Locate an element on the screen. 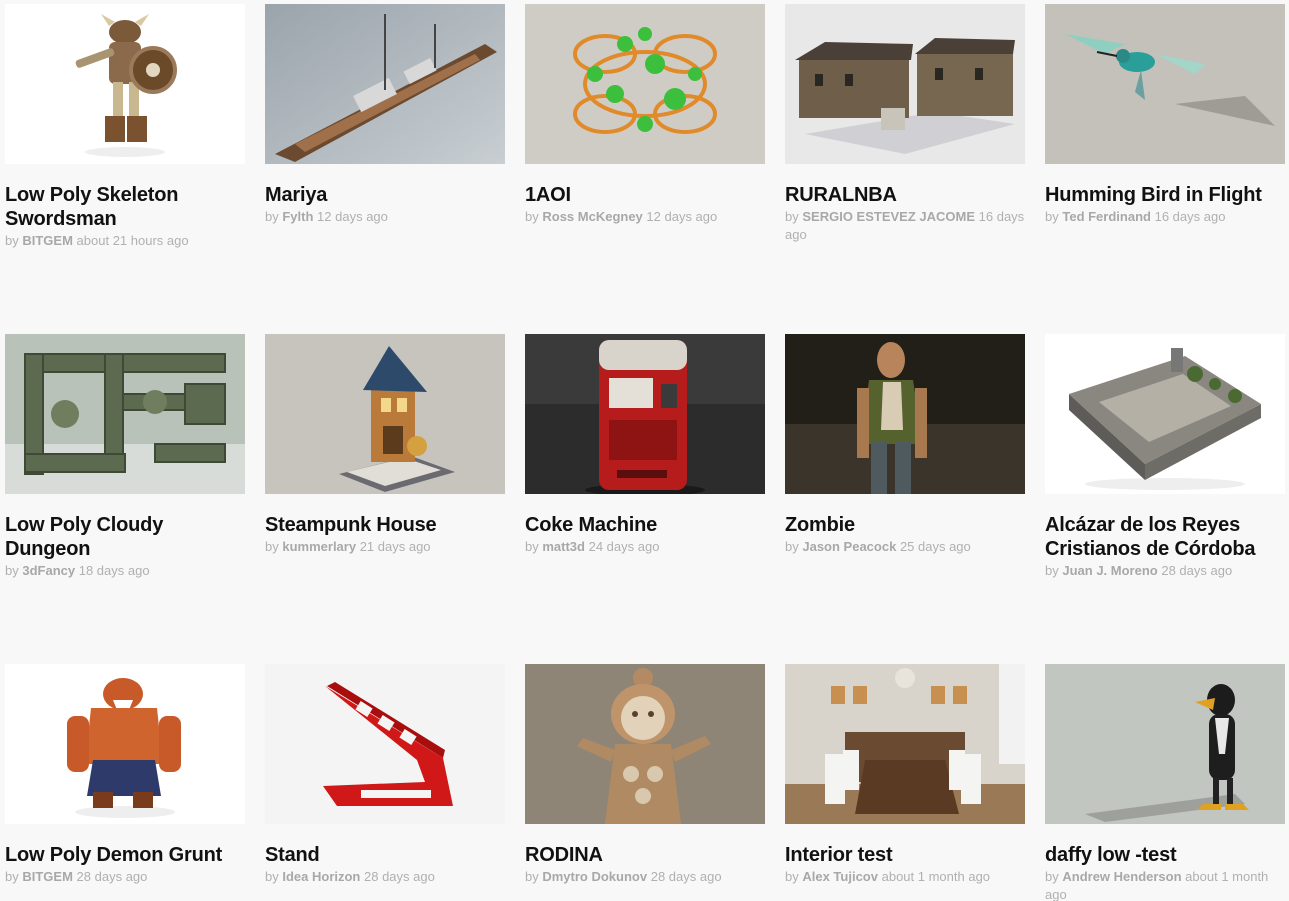 The height and width of the screenshot is (901, 1289). author-link: Jason Peacock is located at coordinates (849, 546).